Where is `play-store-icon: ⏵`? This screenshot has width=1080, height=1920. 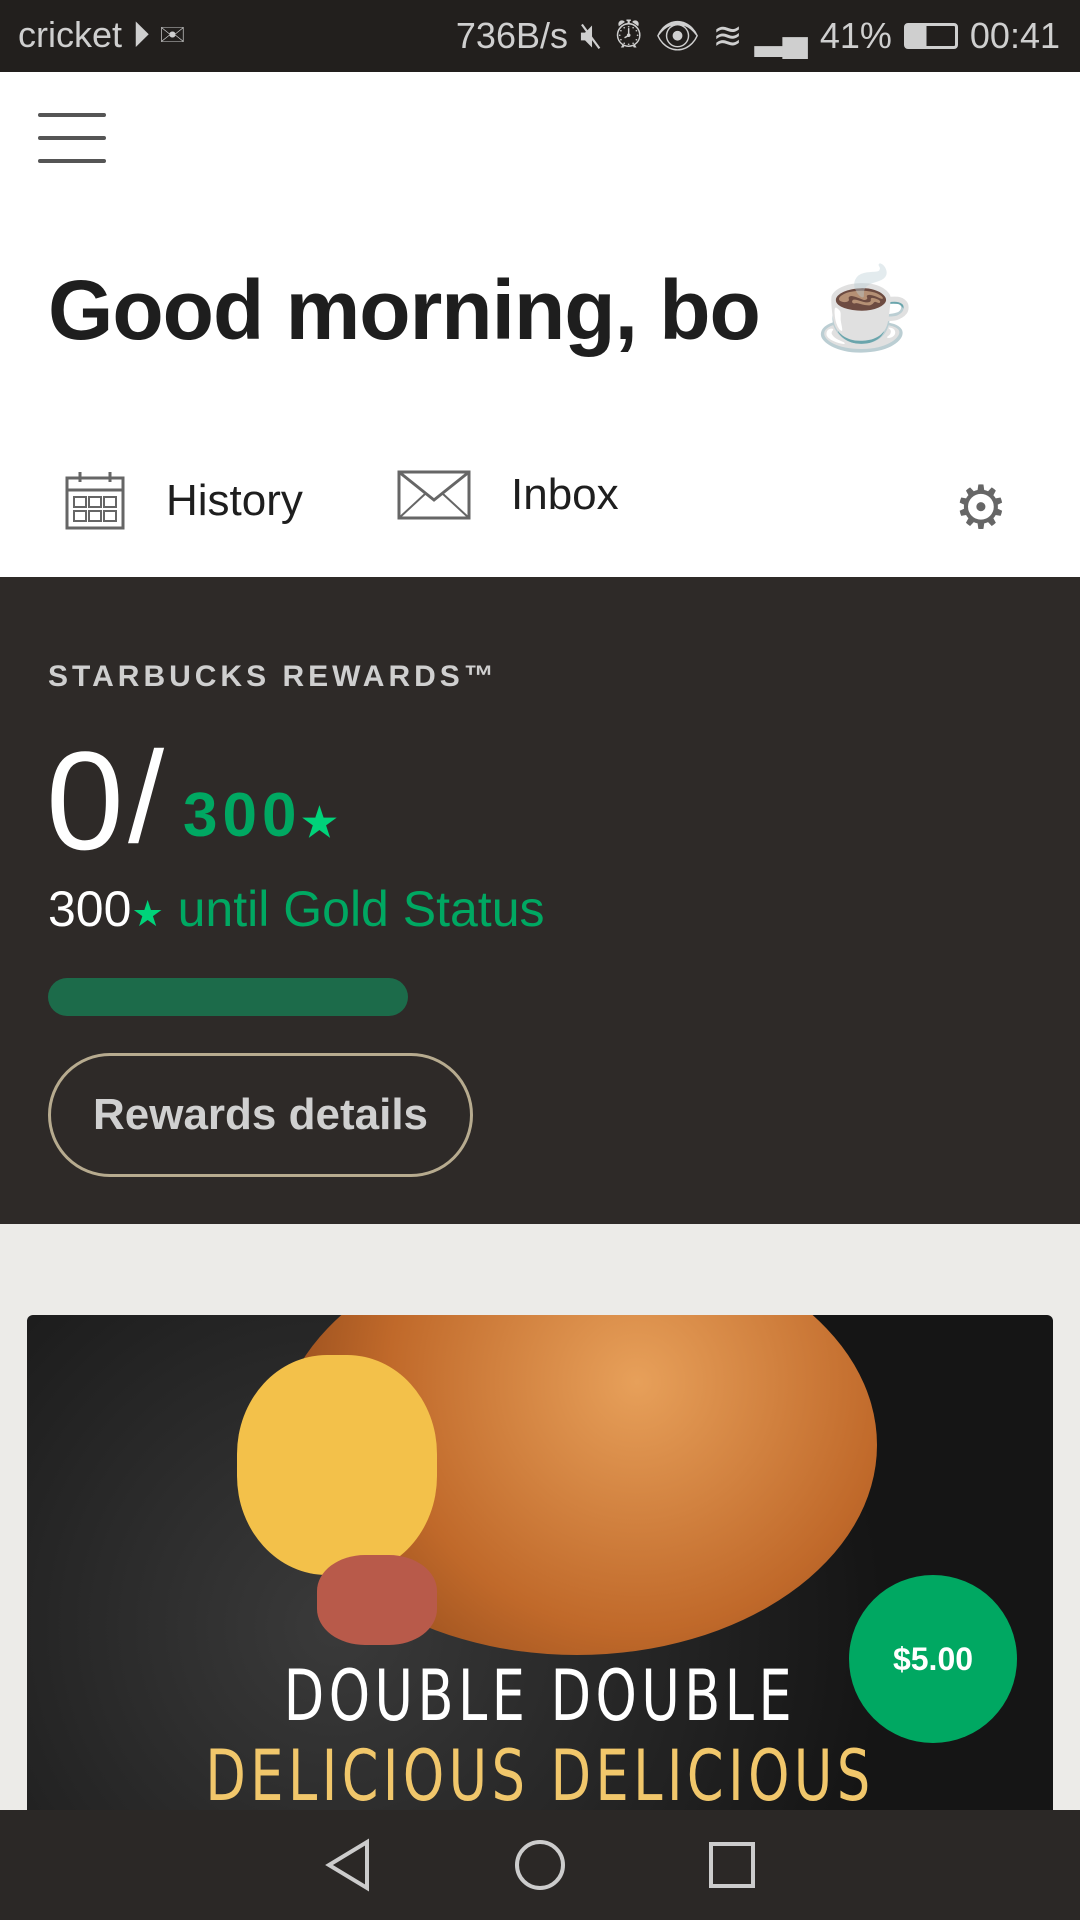 play-store-icon: ⏵ is located at coordinates (141, 34).